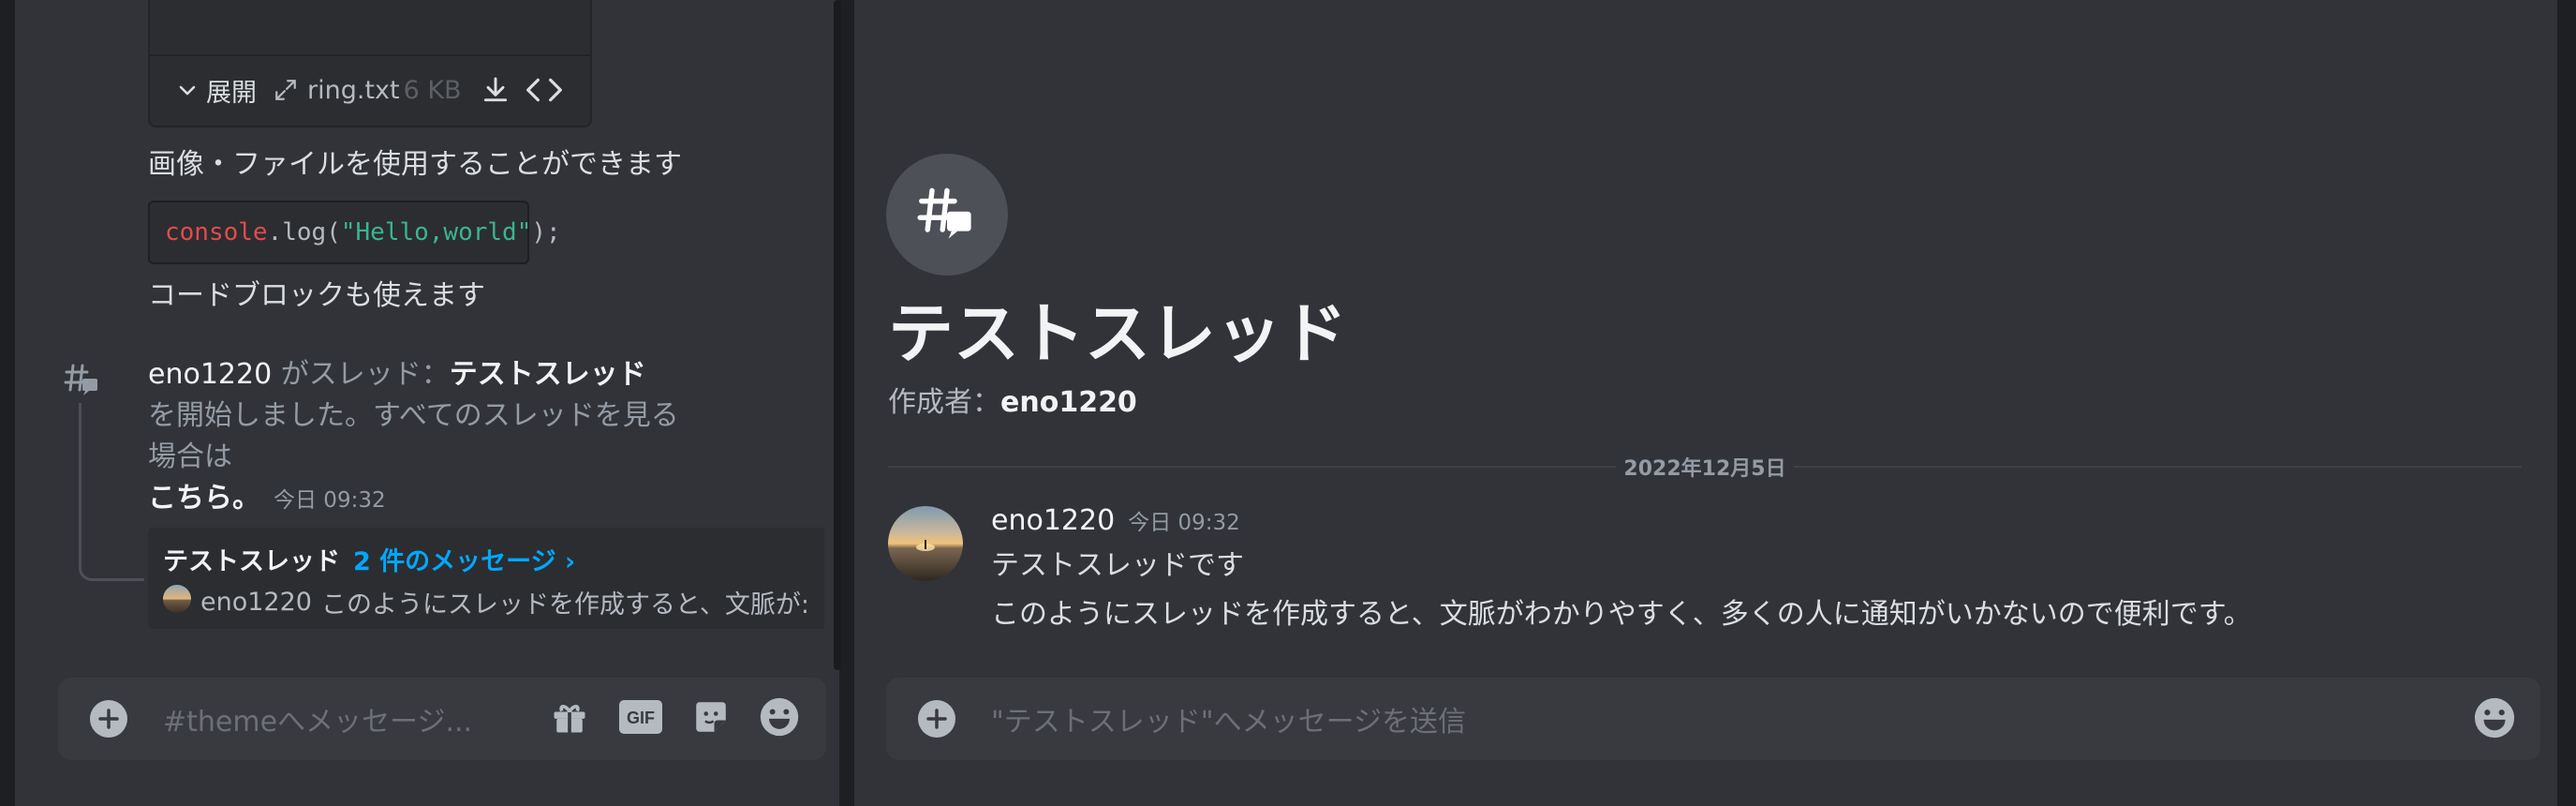  I want to click on gif-icon: GIF, so click(640, 719).